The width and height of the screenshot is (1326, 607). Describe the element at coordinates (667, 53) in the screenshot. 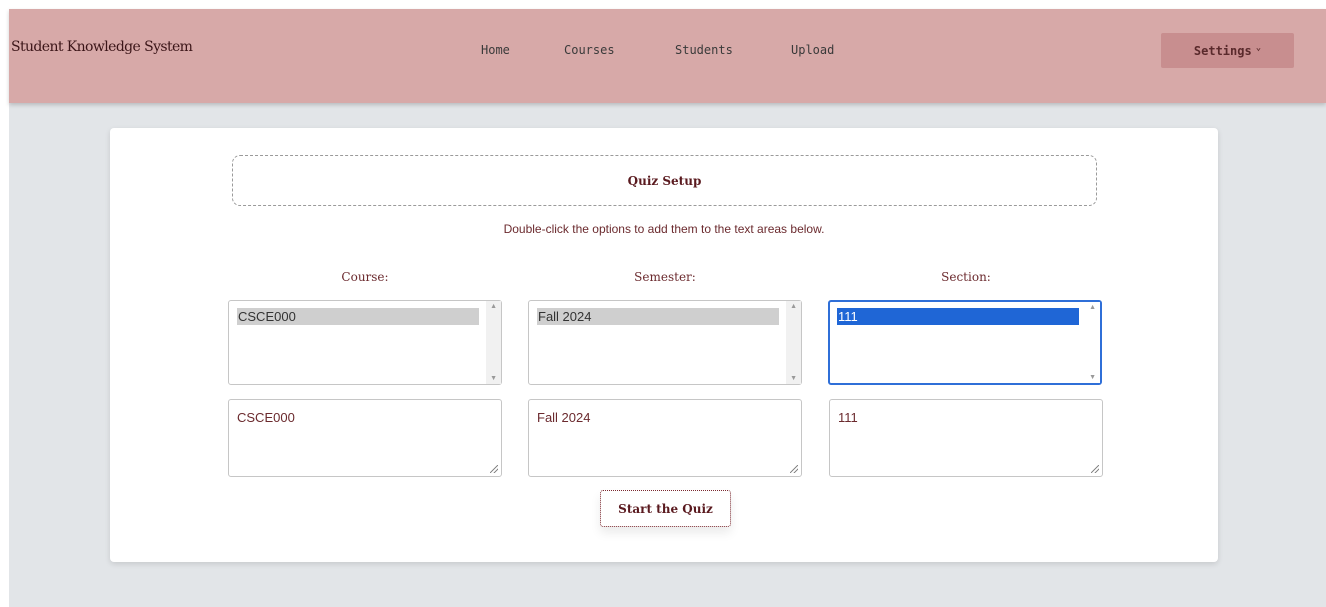

I see `nav-links: Home Courses Students Upload` at that location.